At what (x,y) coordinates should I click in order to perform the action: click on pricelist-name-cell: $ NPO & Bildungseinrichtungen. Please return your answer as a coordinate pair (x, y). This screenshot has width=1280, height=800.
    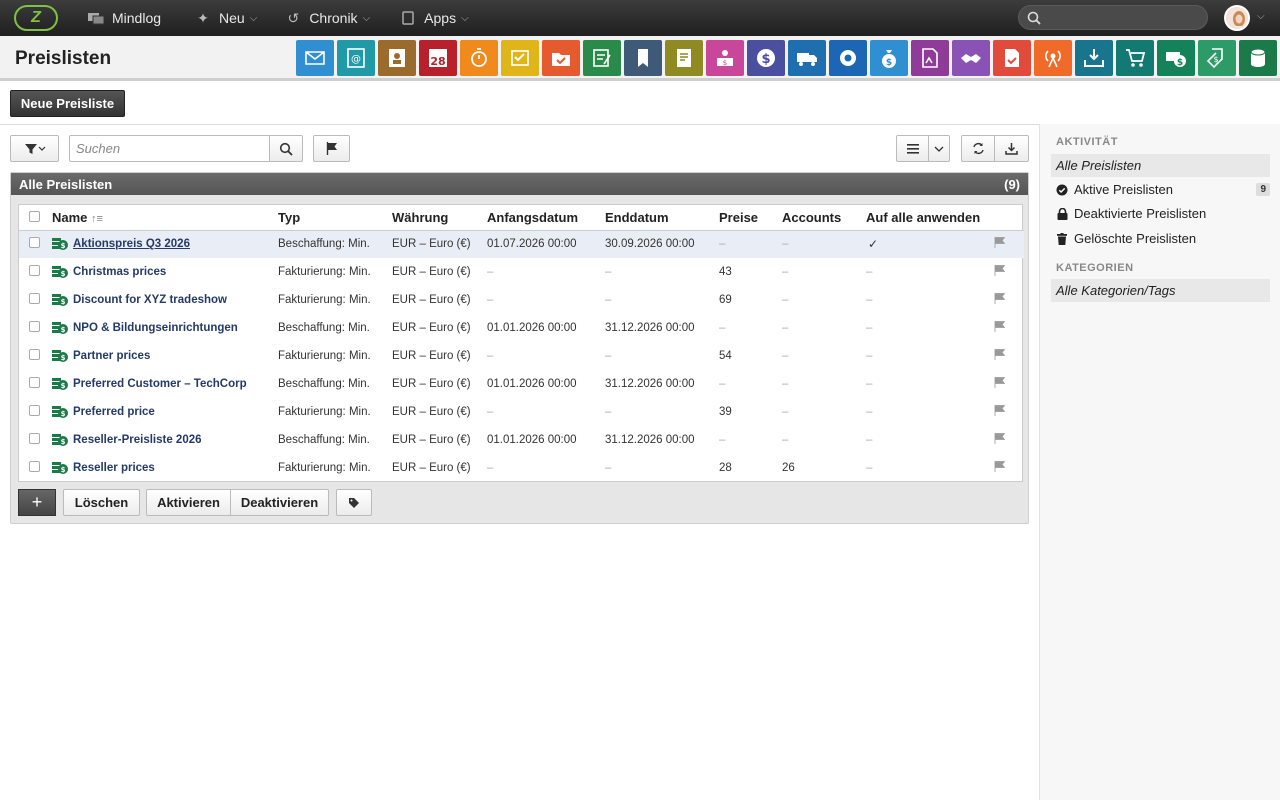
    Looking at the image, I should click on (161, 328).